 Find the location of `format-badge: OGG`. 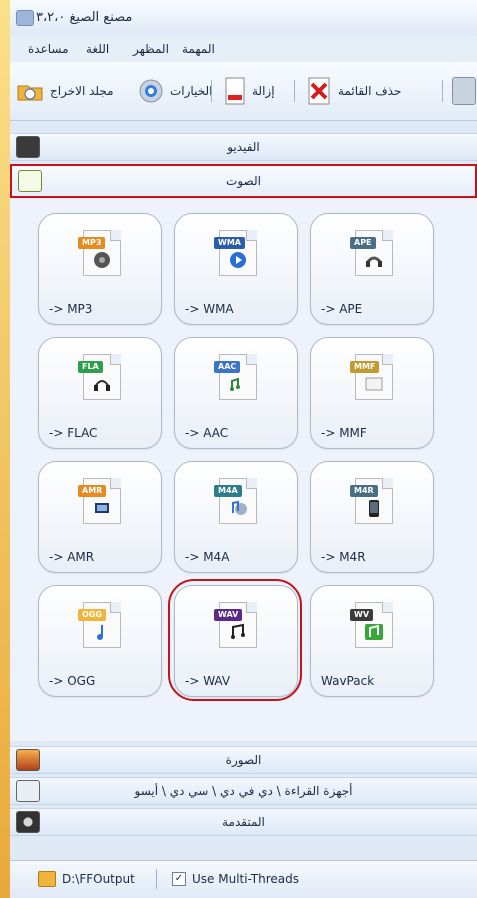

format-badge: OGG is located at coordinates (92, 615).